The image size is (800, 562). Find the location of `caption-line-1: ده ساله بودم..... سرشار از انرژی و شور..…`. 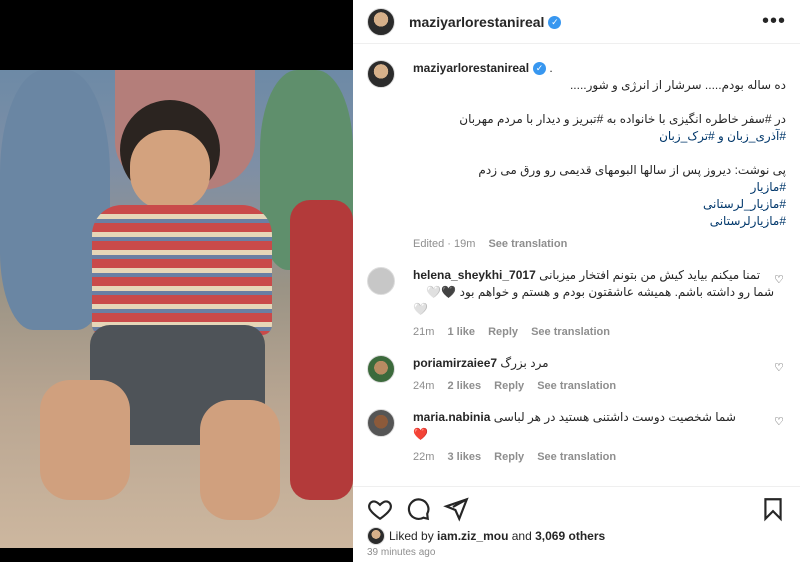

caption-line-1: ده ساله بودم..... سرشار از انرژی و شور..… is located at coordinates (677, 85).